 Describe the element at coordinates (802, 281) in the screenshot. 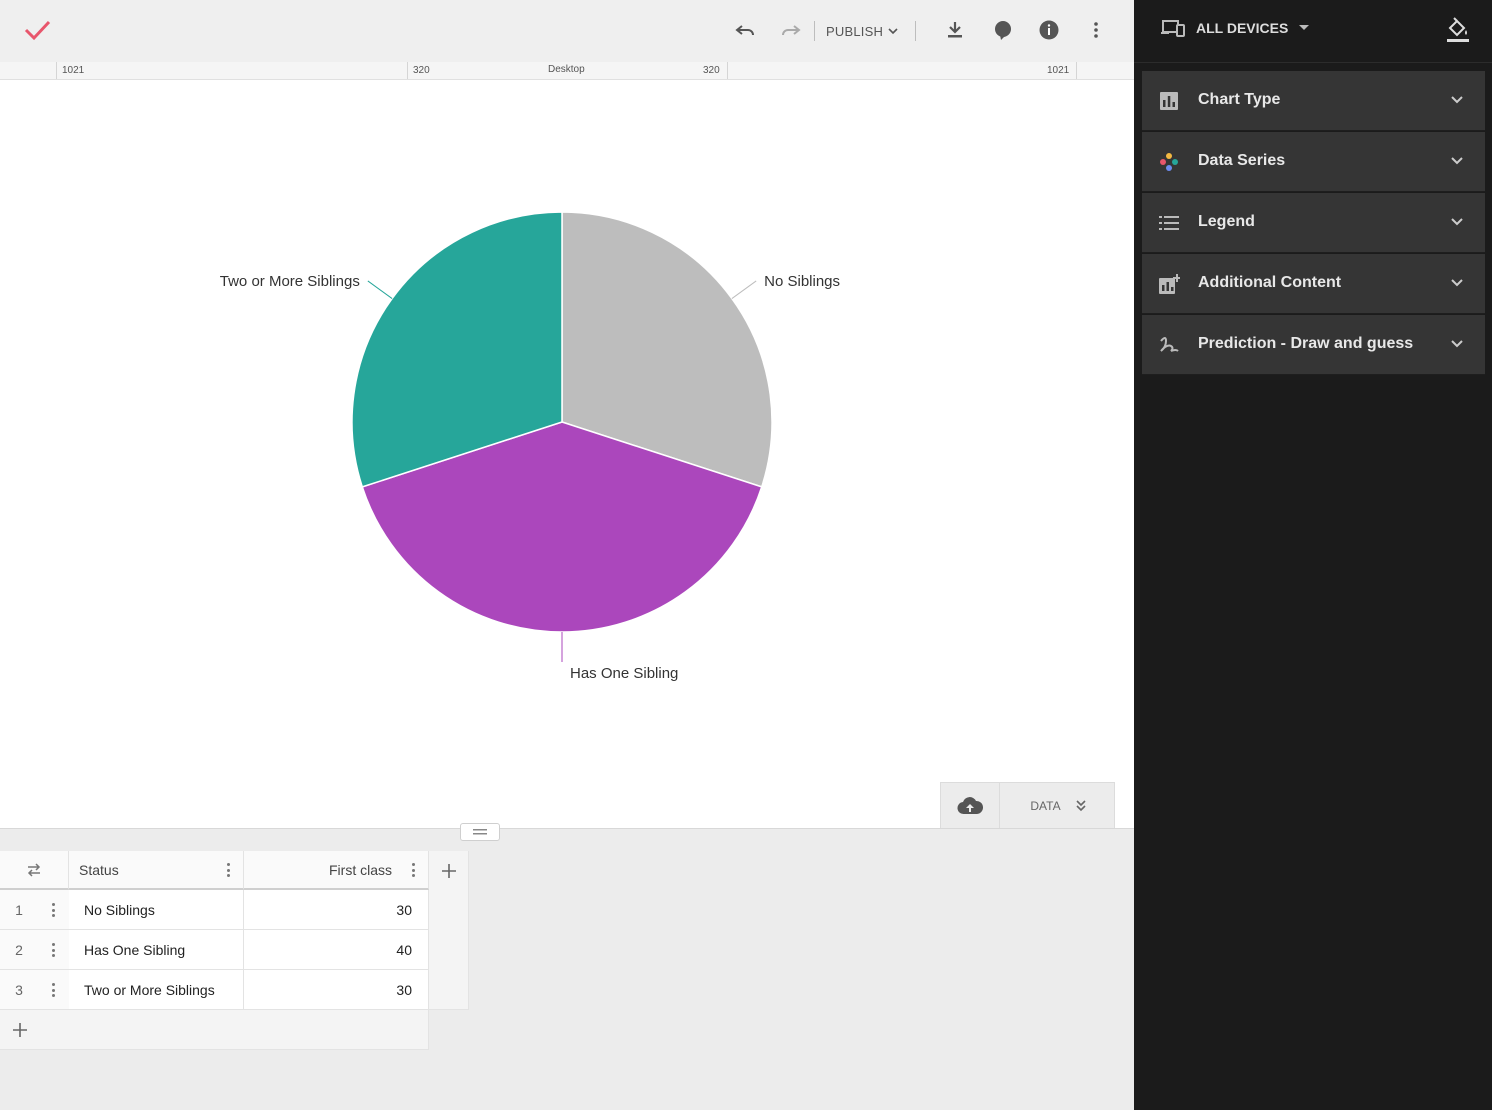

I see `pie-slice-label: No Siblings` at that location.